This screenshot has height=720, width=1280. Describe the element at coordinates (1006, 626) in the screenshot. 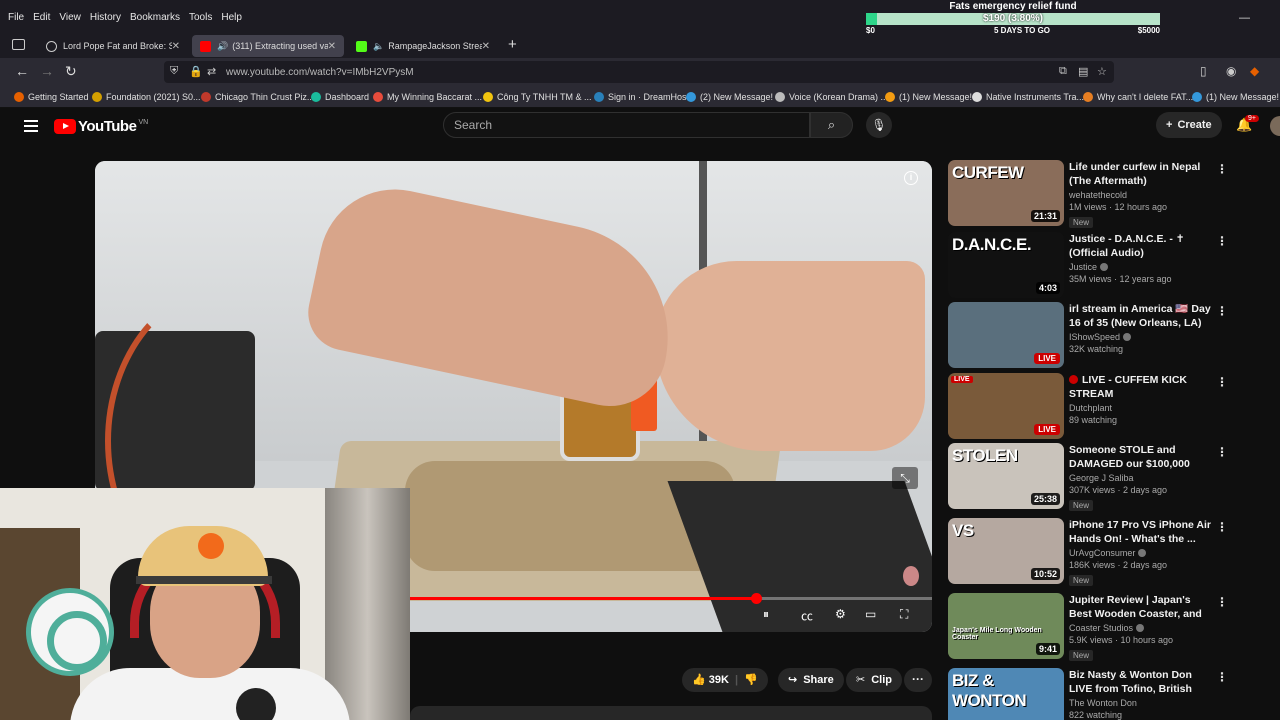

I see `video-thumbnail: Japan's Mile Long Wooden Coaster 9:41` at that location.